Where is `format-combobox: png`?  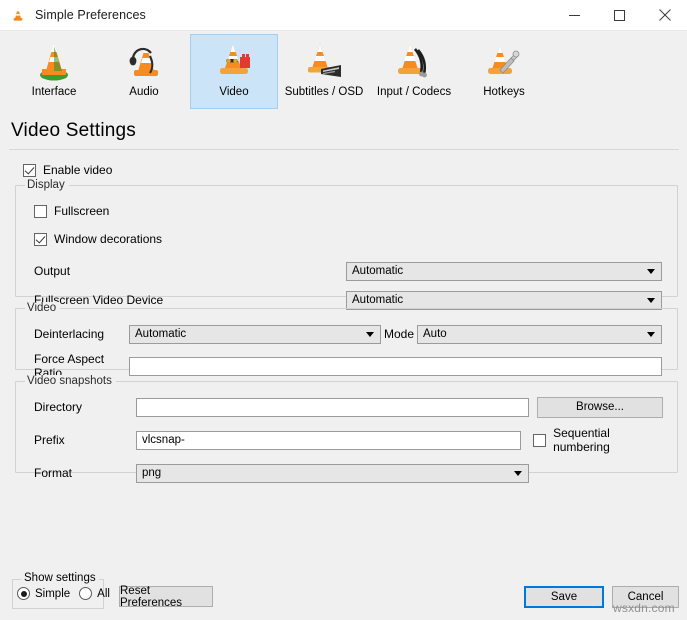 format-combobox: png is located at coordinates (332, 473).